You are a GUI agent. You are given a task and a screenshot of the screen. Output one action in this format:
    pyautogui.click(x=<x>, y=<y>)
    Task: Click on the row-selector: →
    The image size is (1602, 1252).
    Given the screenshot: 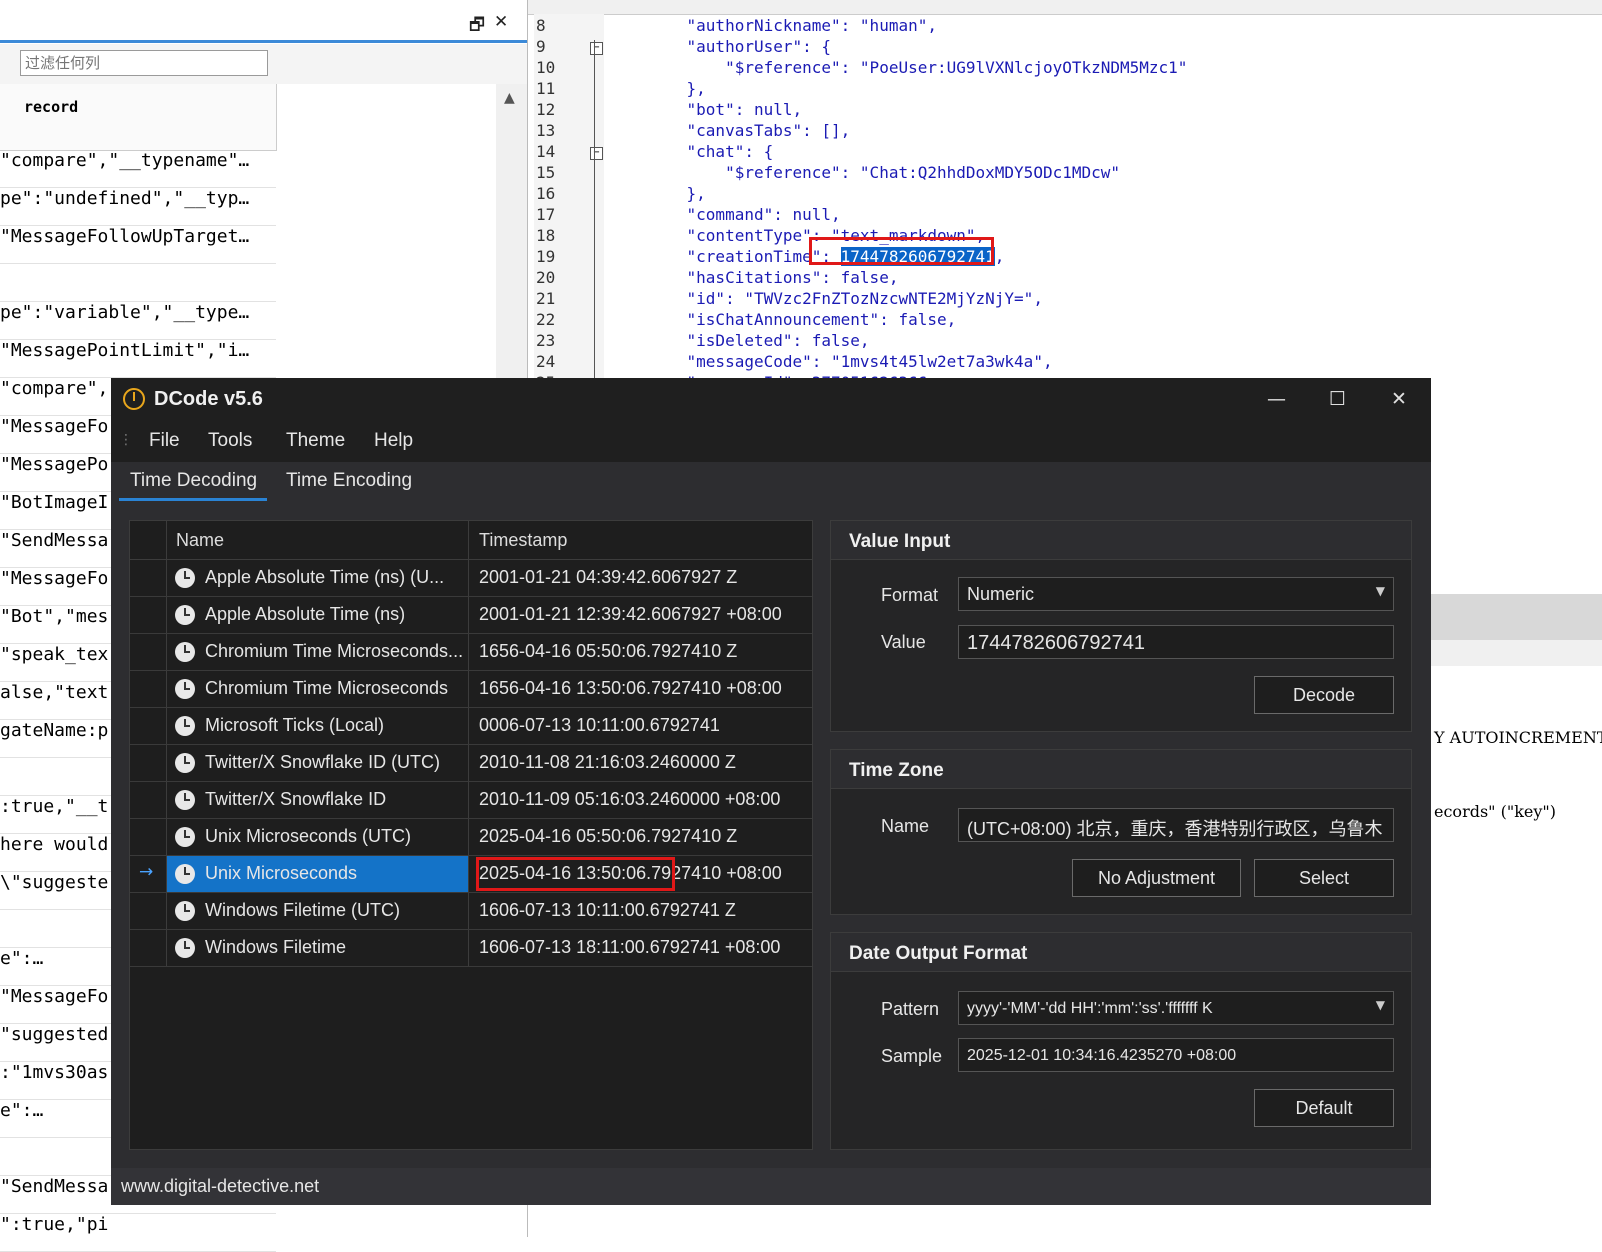 What is the action you would take?
    pyautogui.click(x=148, y=874)
    